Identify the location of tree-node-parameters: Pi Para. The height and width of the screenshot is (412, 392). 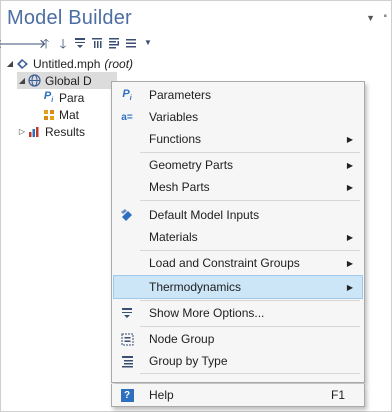
(63, 97).